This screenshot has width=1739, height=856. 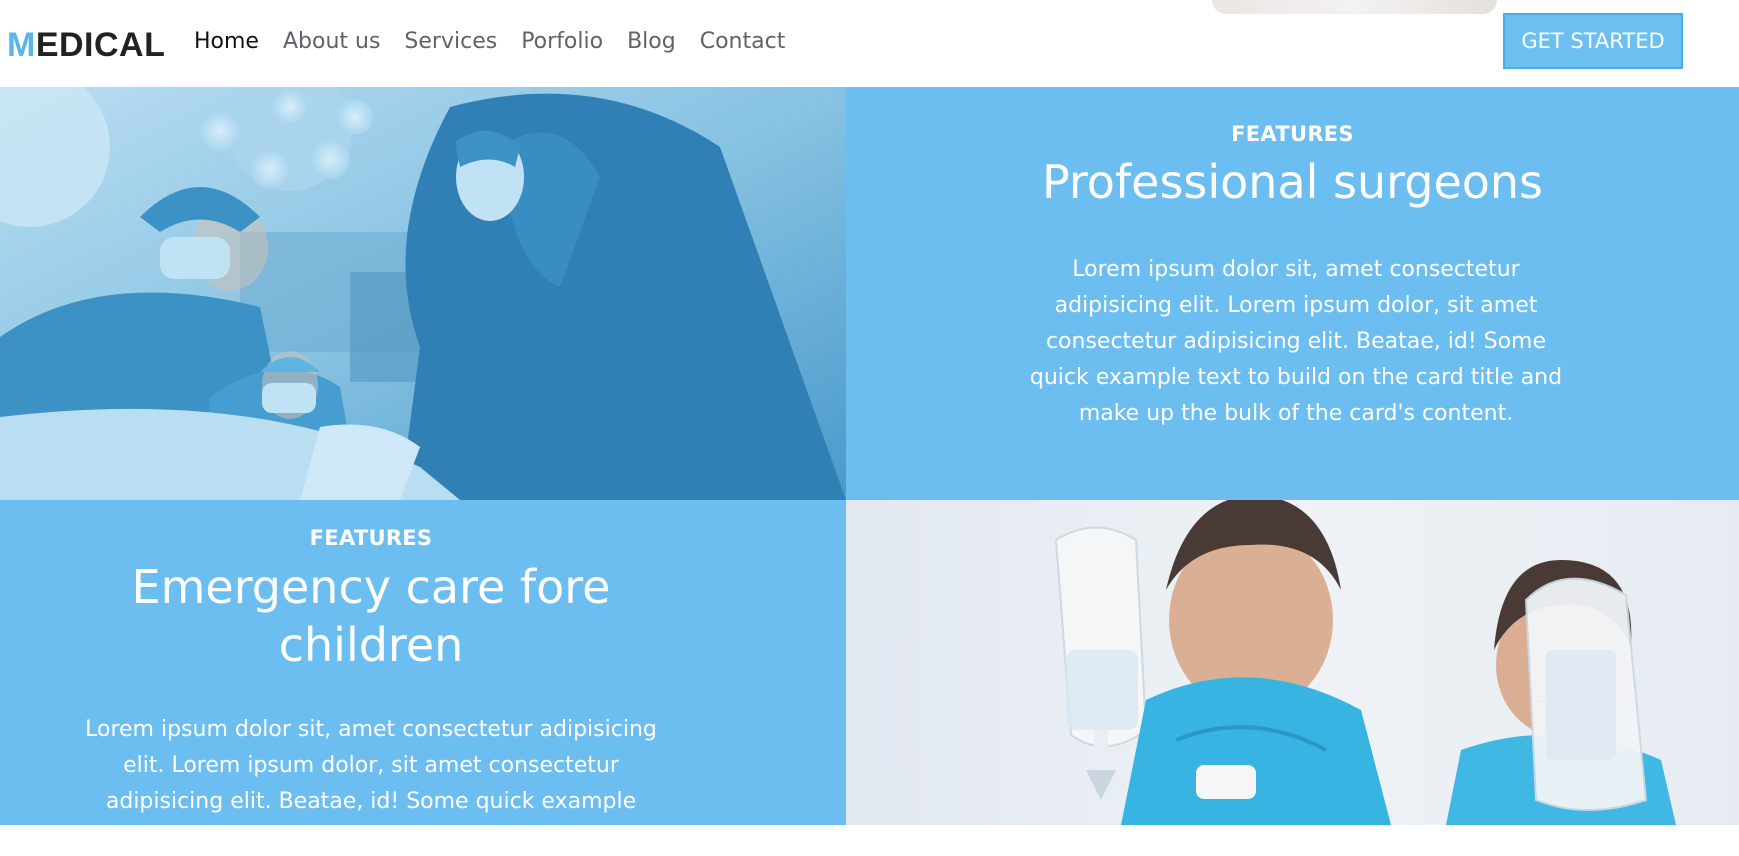 I want to click on logo-initial: M, so click(x=21, y=45).